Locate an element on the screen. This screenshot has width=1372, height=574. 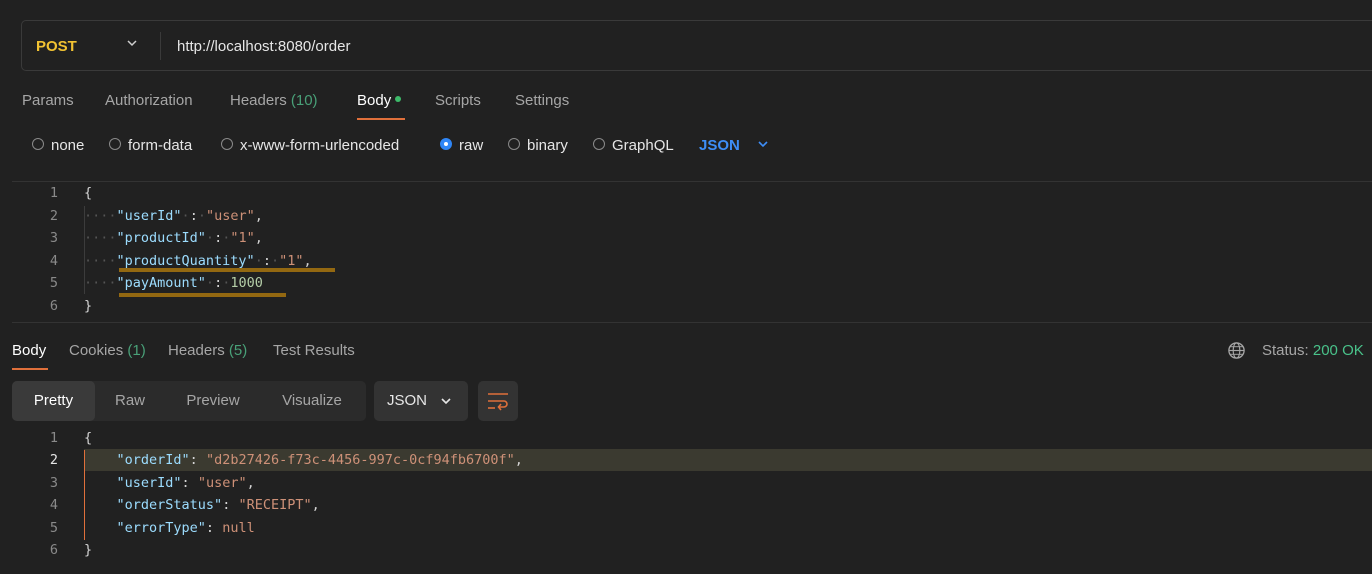
radio-label: none is located at coordinates (68, 145).